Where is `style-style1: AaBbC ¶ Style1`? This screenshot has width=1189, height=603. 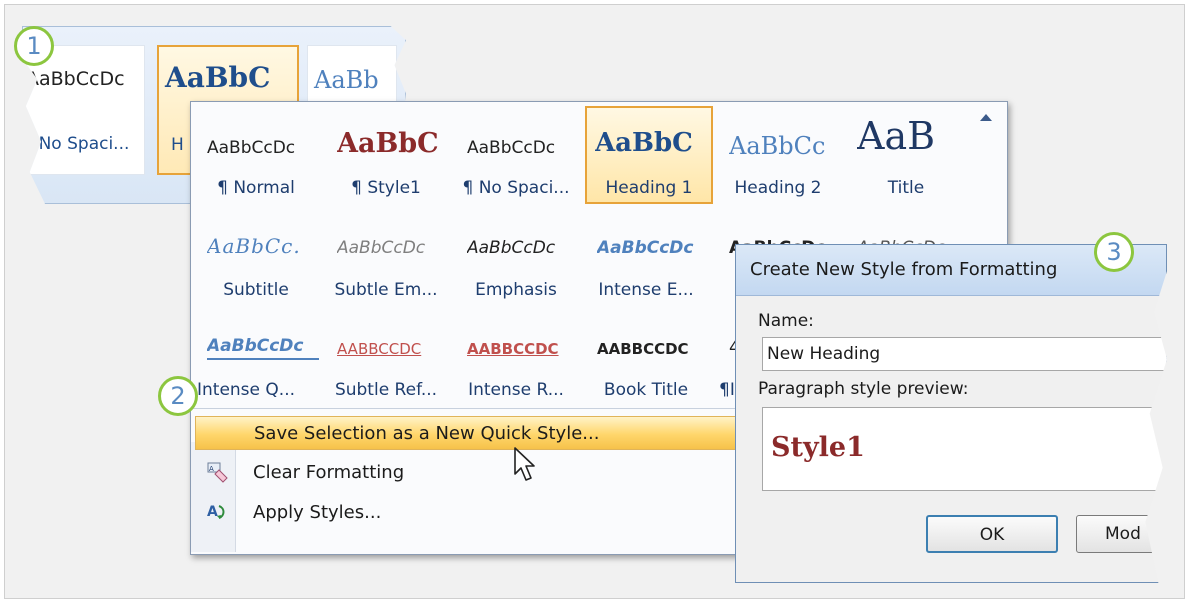 style-style1: AaBbC ¶ Style1 is located at coordinates (386, 156).